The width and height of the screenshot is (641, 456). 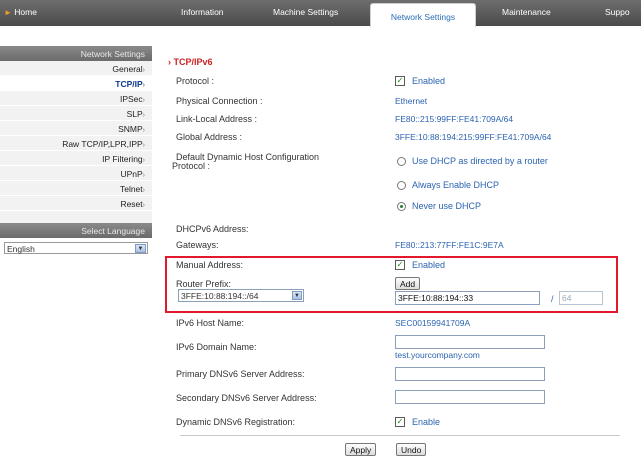 I want to click on protocol-label: Protocol :, so click(x=195, y=81).